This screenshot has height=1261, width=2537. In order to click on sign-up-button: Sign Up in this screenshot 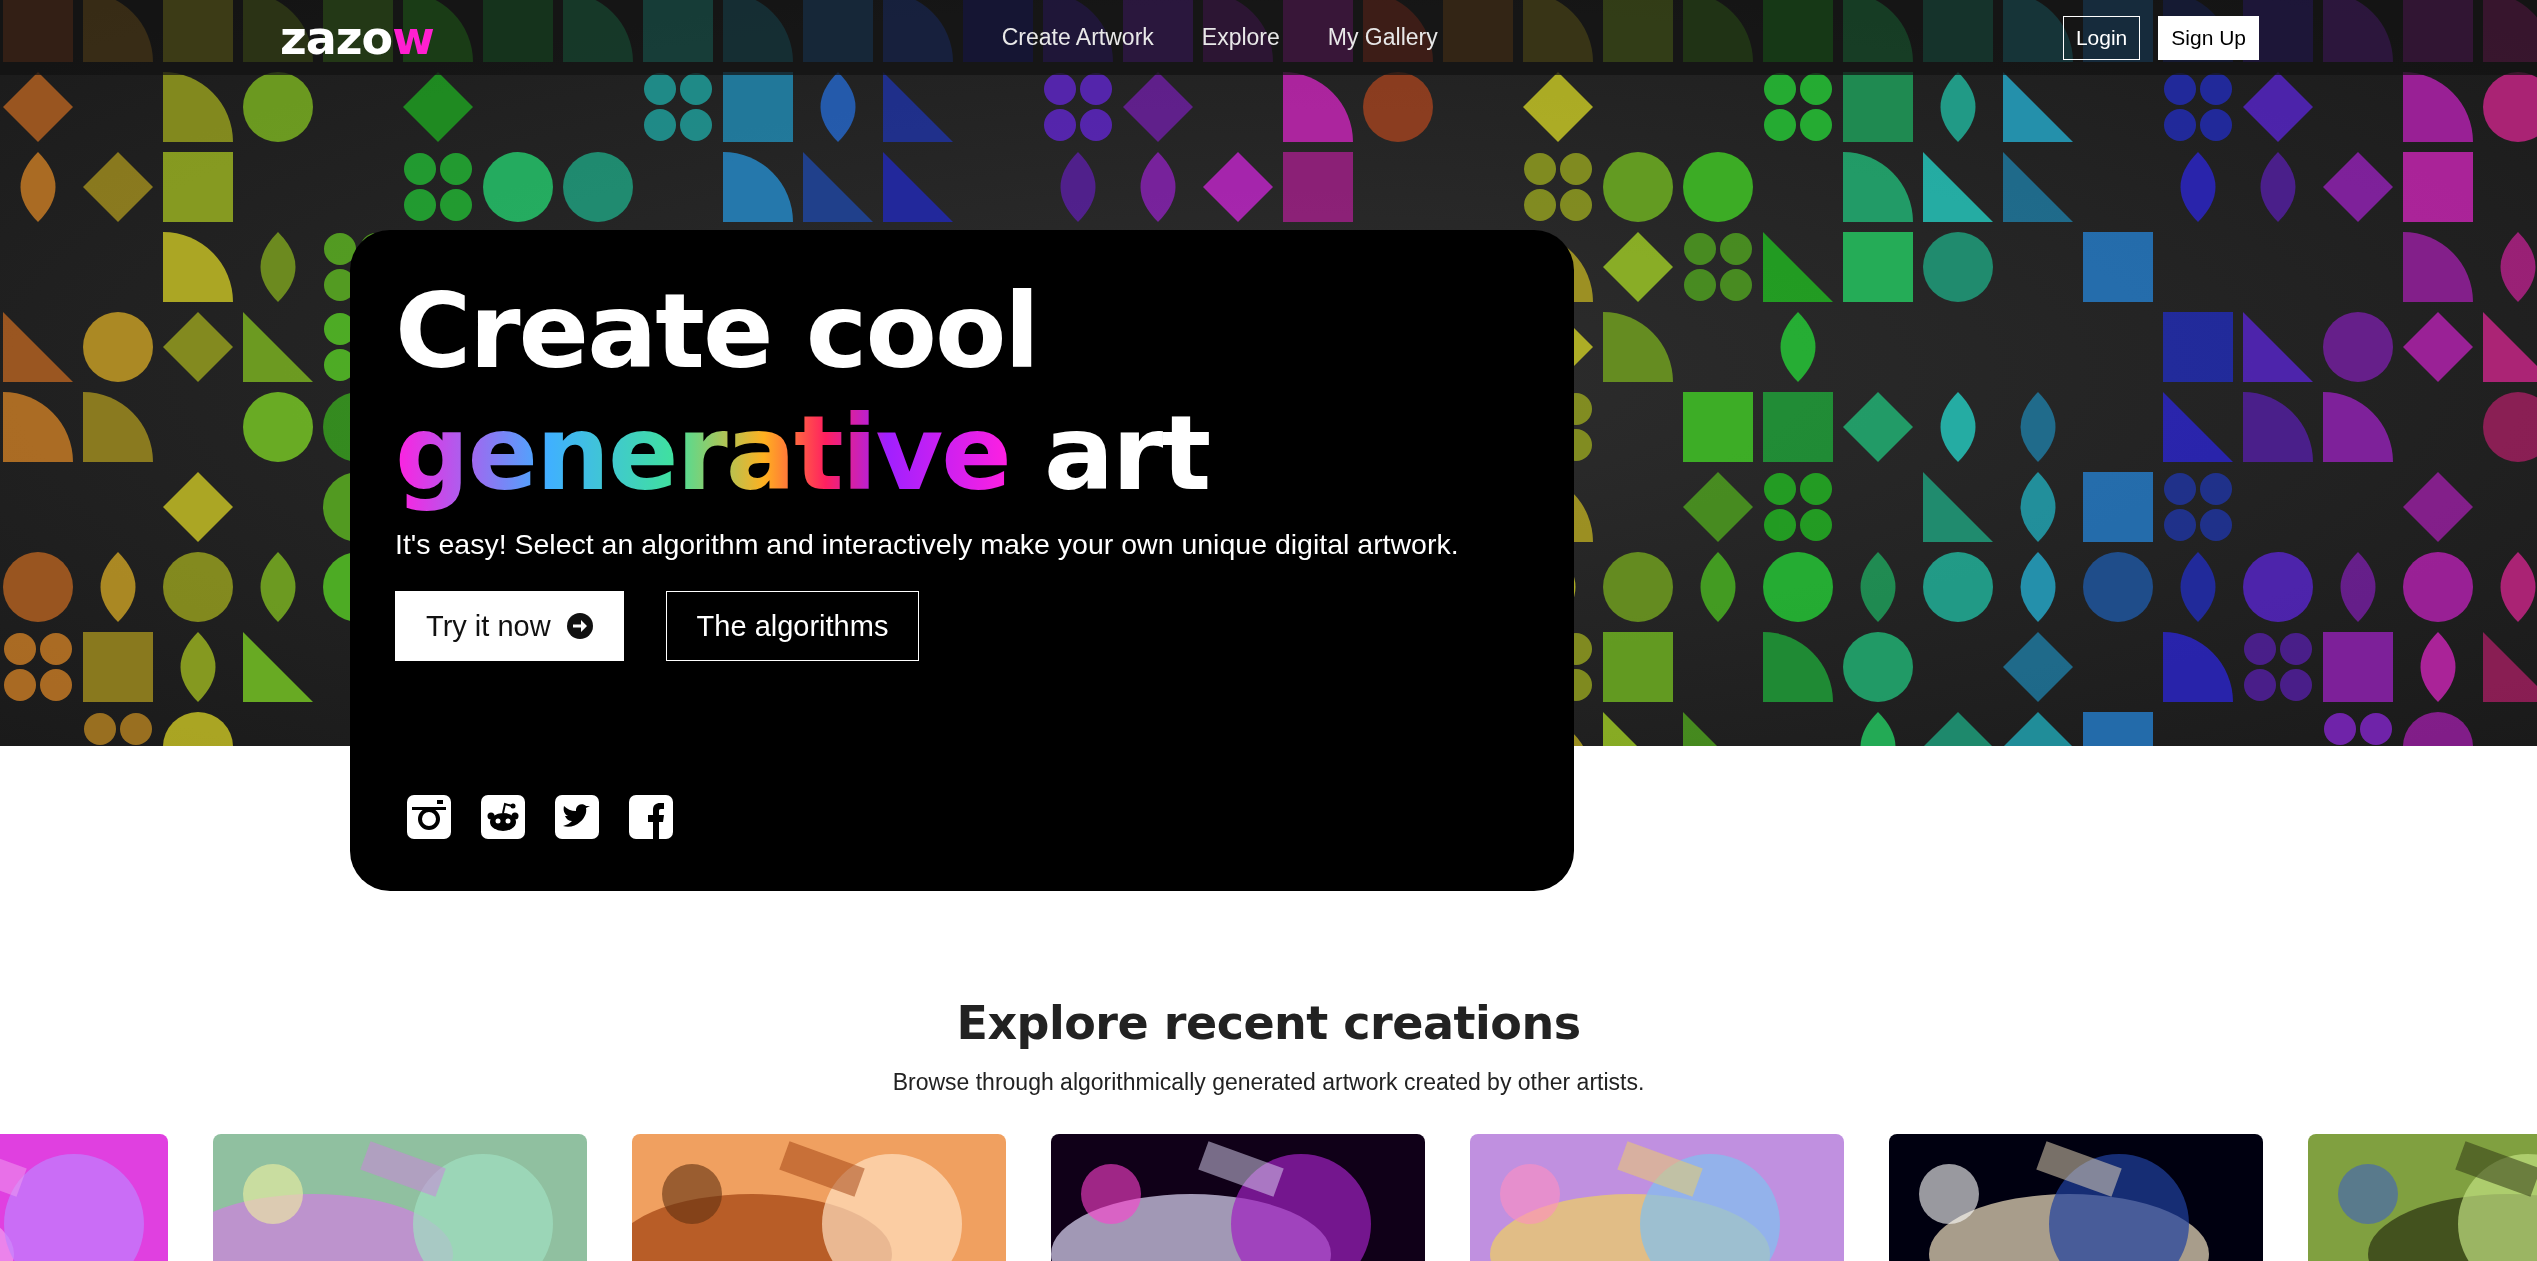, I will do `click(2208, 37)`.